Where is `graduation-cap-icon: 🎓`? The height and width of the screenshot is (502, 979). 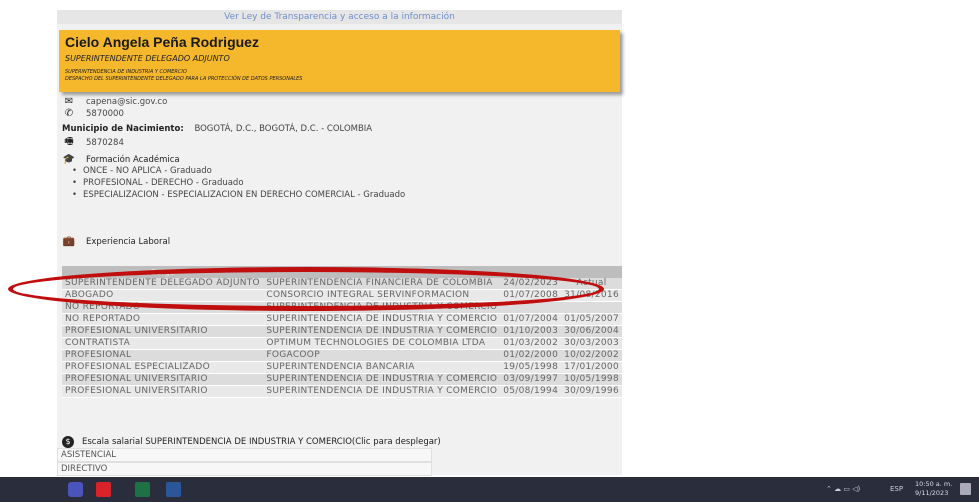
graduation-cap-icon: 🎓 is located at coordinates (69, 159).